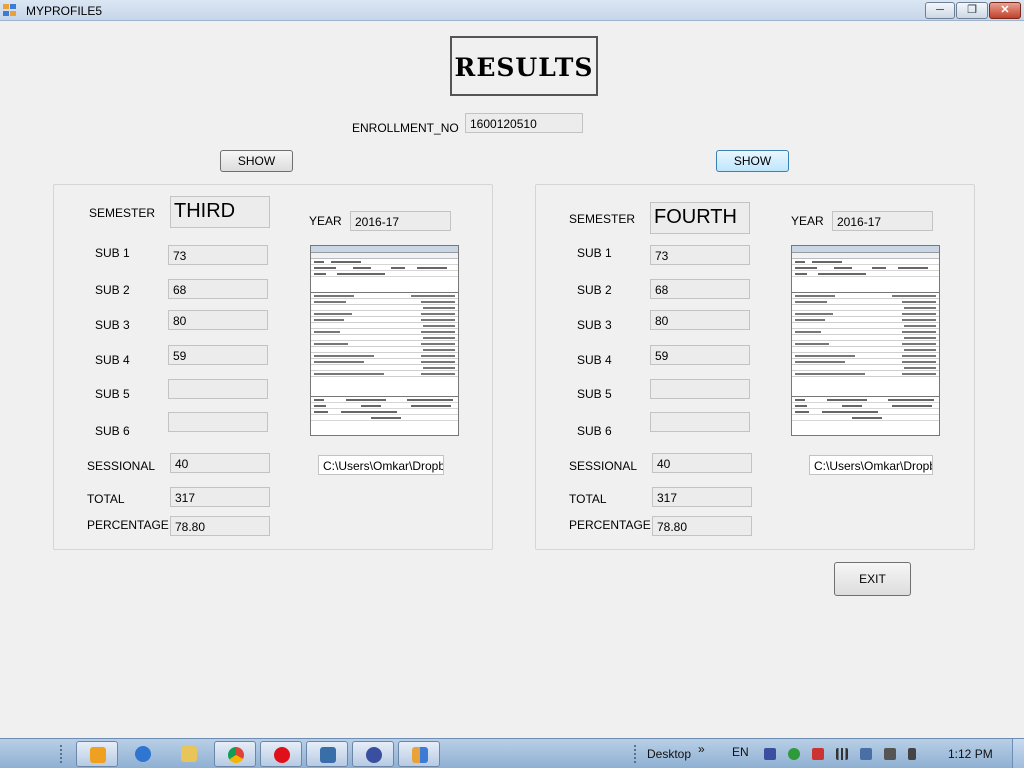 The image size is (1024, 768). What do you see at coordinates (912, 754) in the screenshot?
I see `battery-icon` at bounding box center [912, 754].